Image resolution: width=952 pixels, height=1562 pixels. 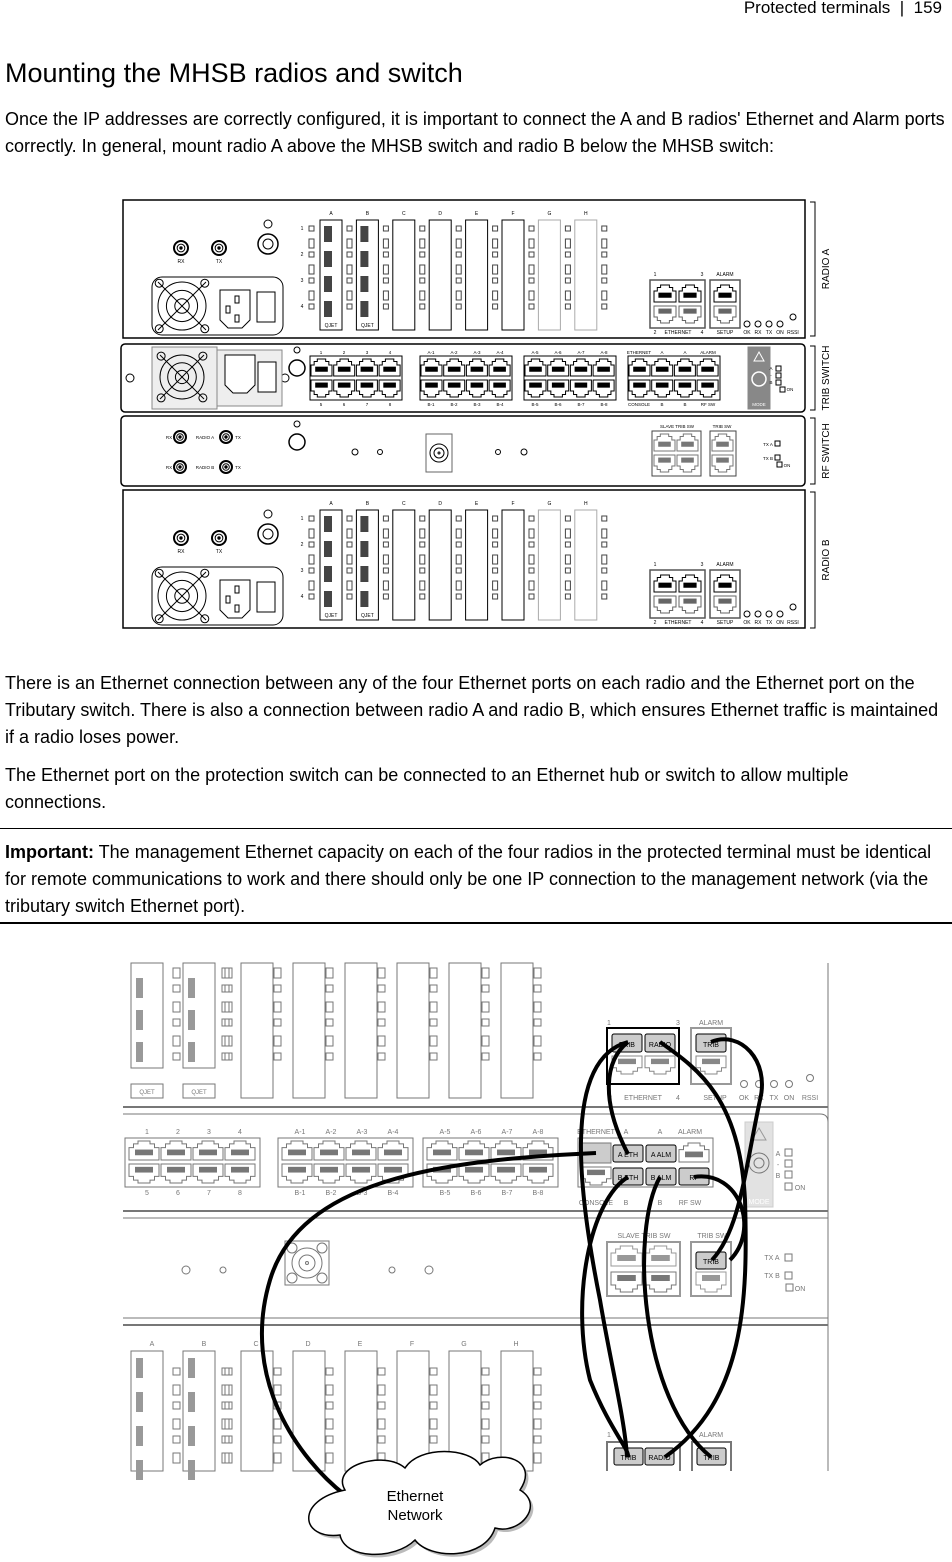 I want to click on slot-F, so click(x=513, y=565).